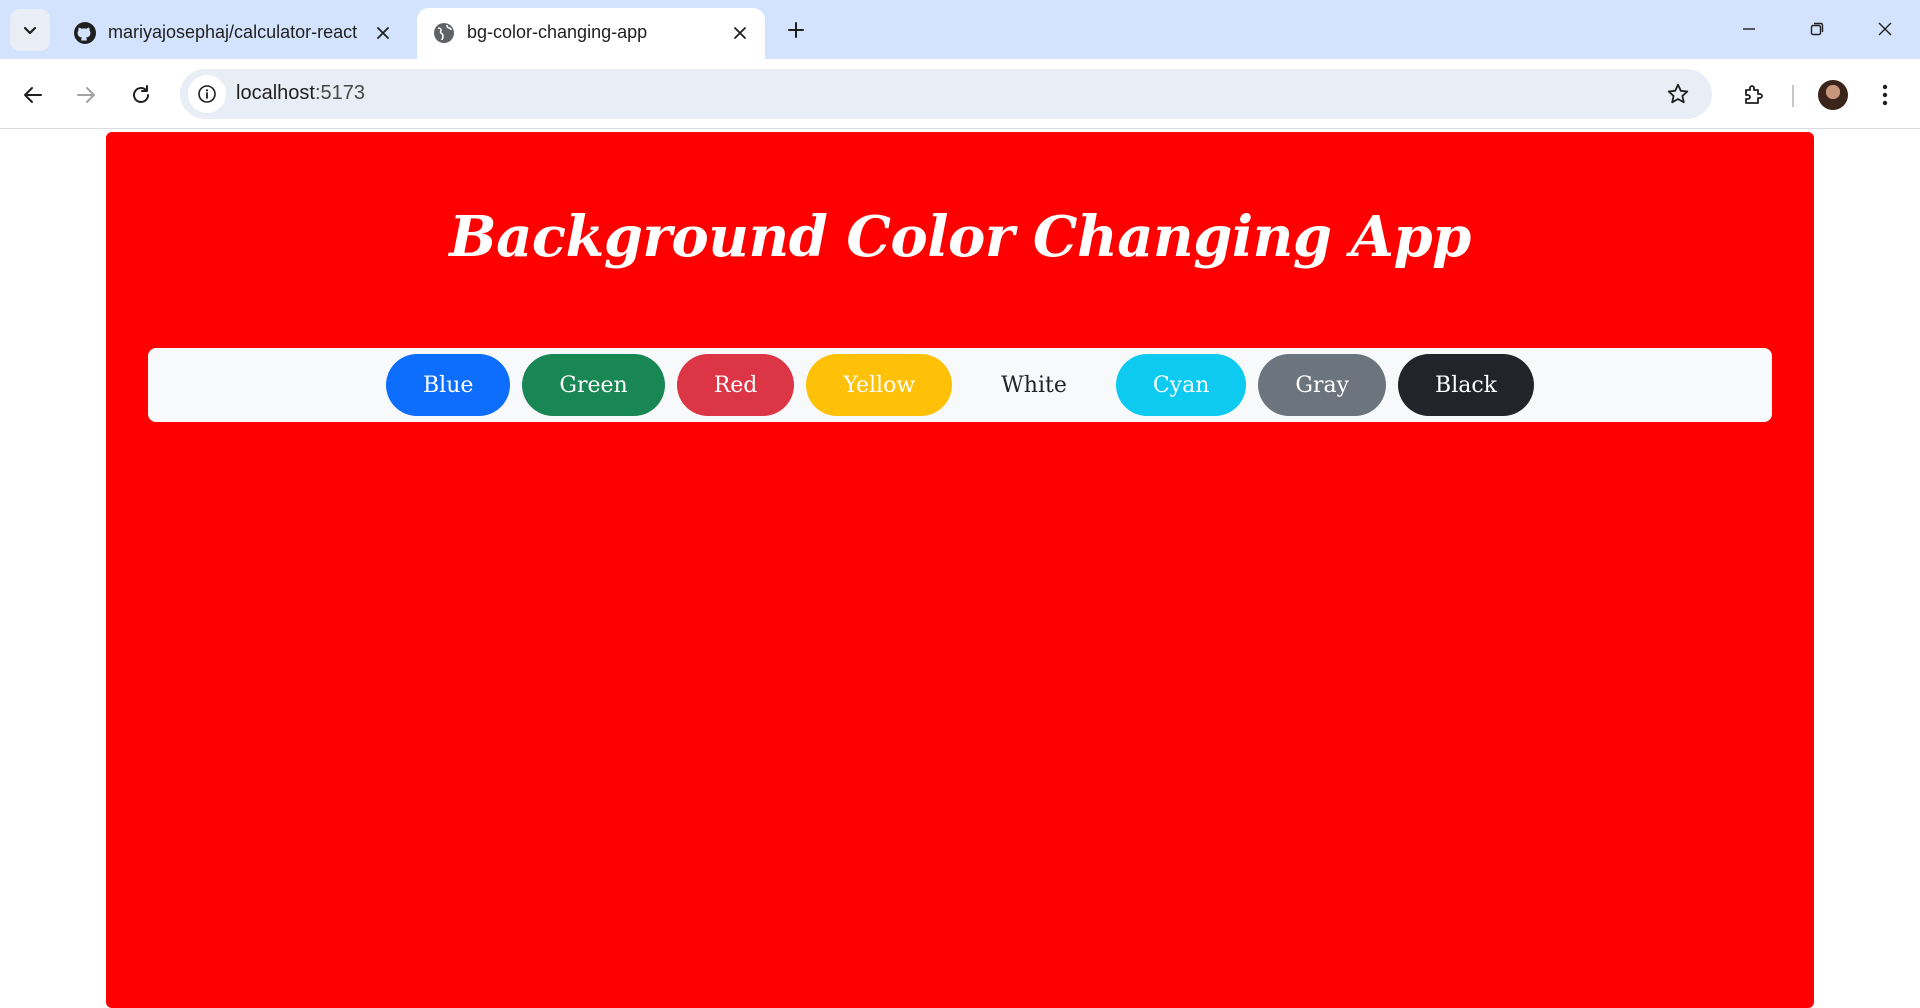  I want to click on menu-button, so click(1885, 95).